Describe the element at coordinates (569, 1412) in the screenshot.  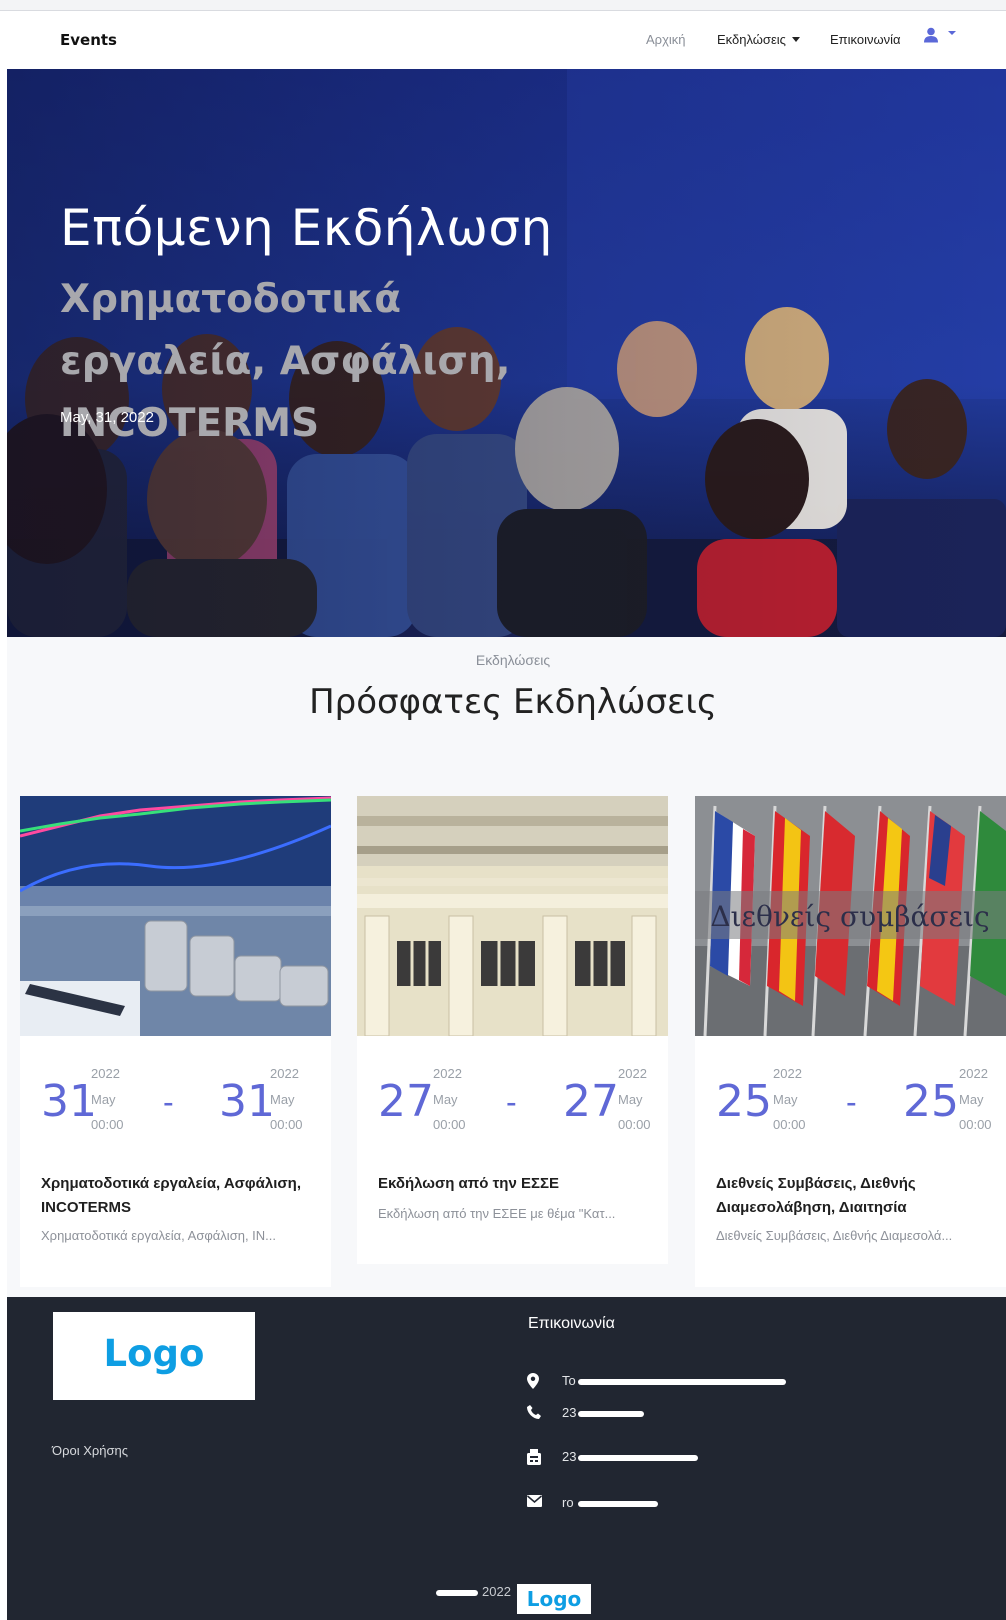
I see `phone-text: 23` at that location.